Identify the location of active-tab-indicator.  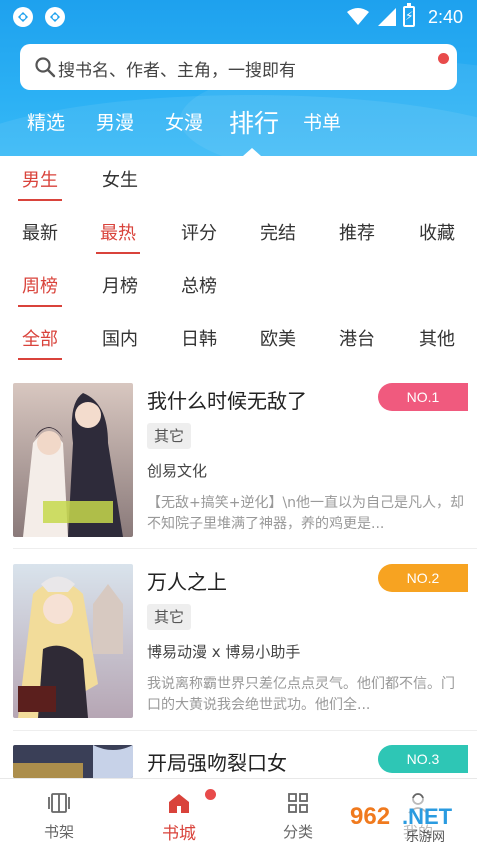
(252, 152).